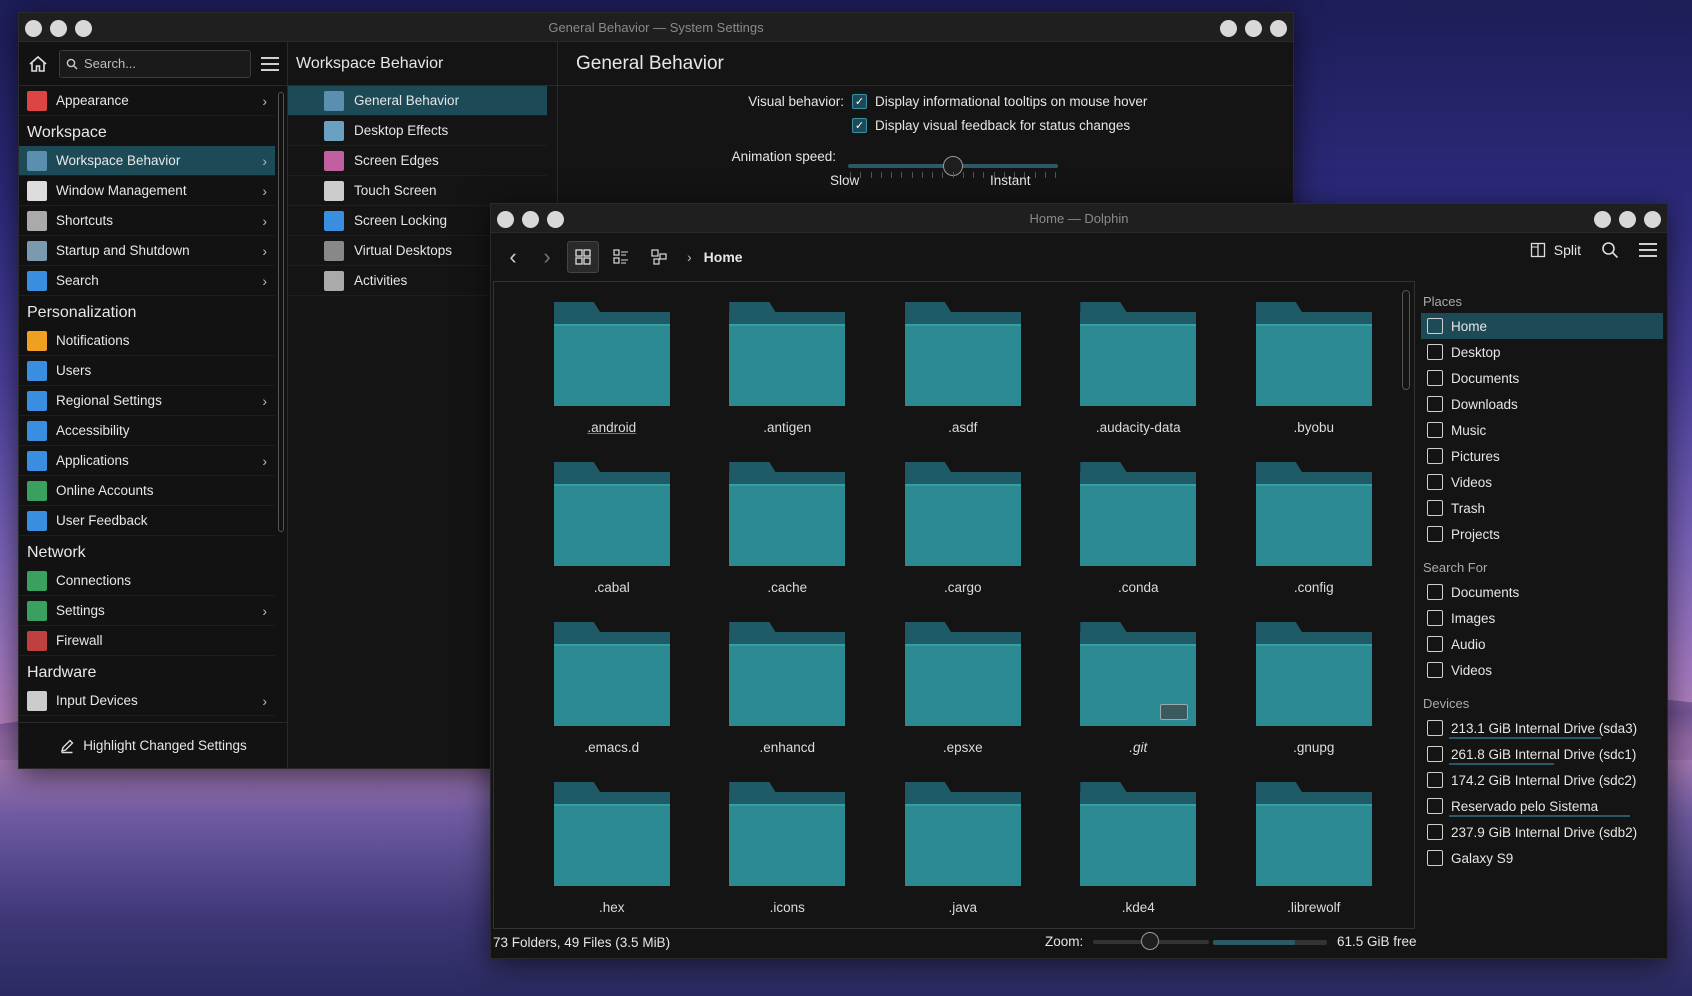  I want to click on home-icon, so click(38, 64).